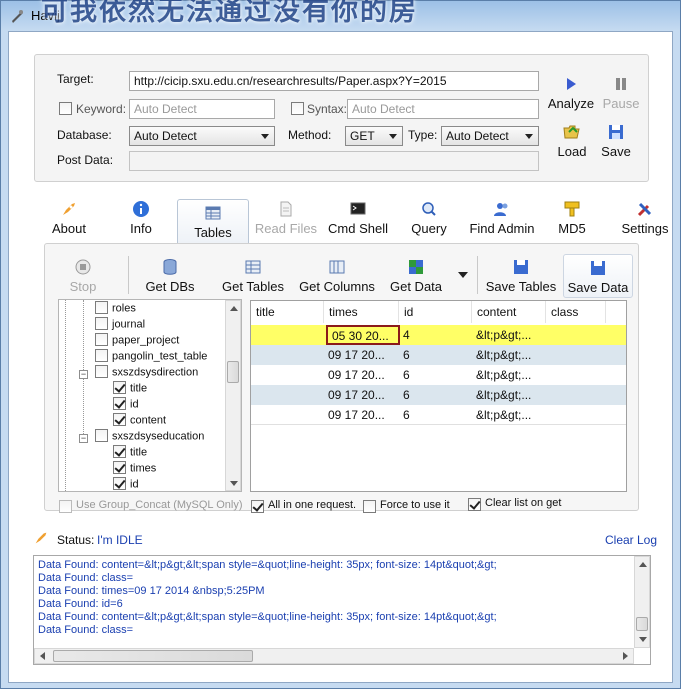 This screenshot has width=681, height=689. What do you see at coordinates (576, 312) in the screenshot?
I see `grid-header: class` at bounding box center [576, 312].